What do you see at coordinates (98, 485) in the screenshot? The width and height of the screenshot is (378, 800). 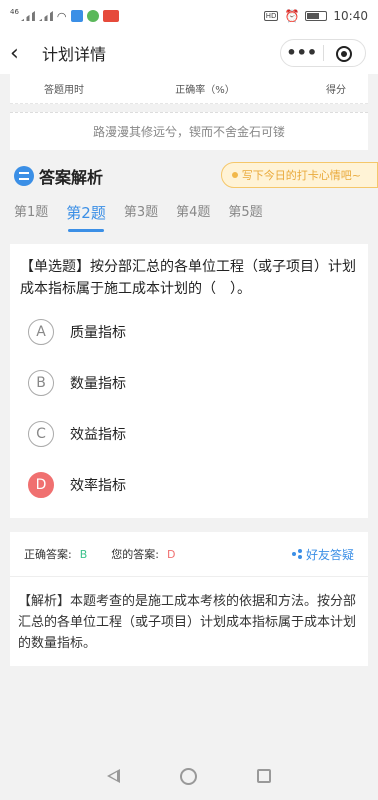 I see `option-label-d: 效率指标` at bounding box center [98, 485].